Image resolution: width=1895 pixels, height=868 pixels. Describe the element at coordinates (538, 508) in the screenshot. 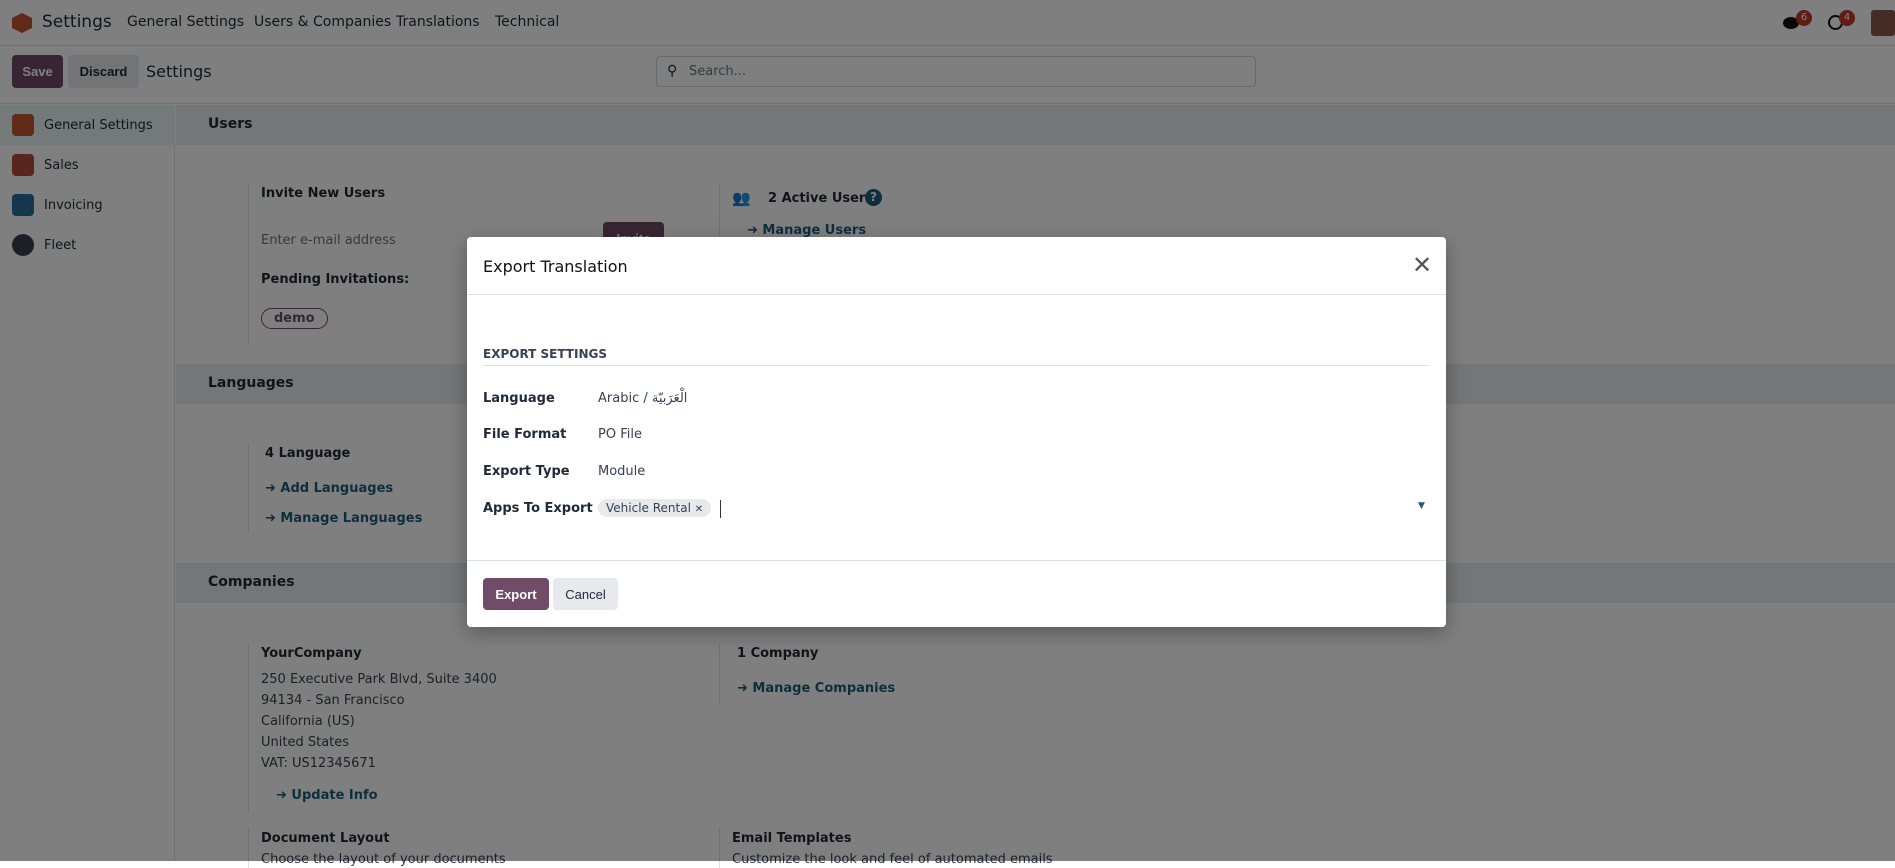

I see `apps-to-export-label: Apps To Export` at that location.